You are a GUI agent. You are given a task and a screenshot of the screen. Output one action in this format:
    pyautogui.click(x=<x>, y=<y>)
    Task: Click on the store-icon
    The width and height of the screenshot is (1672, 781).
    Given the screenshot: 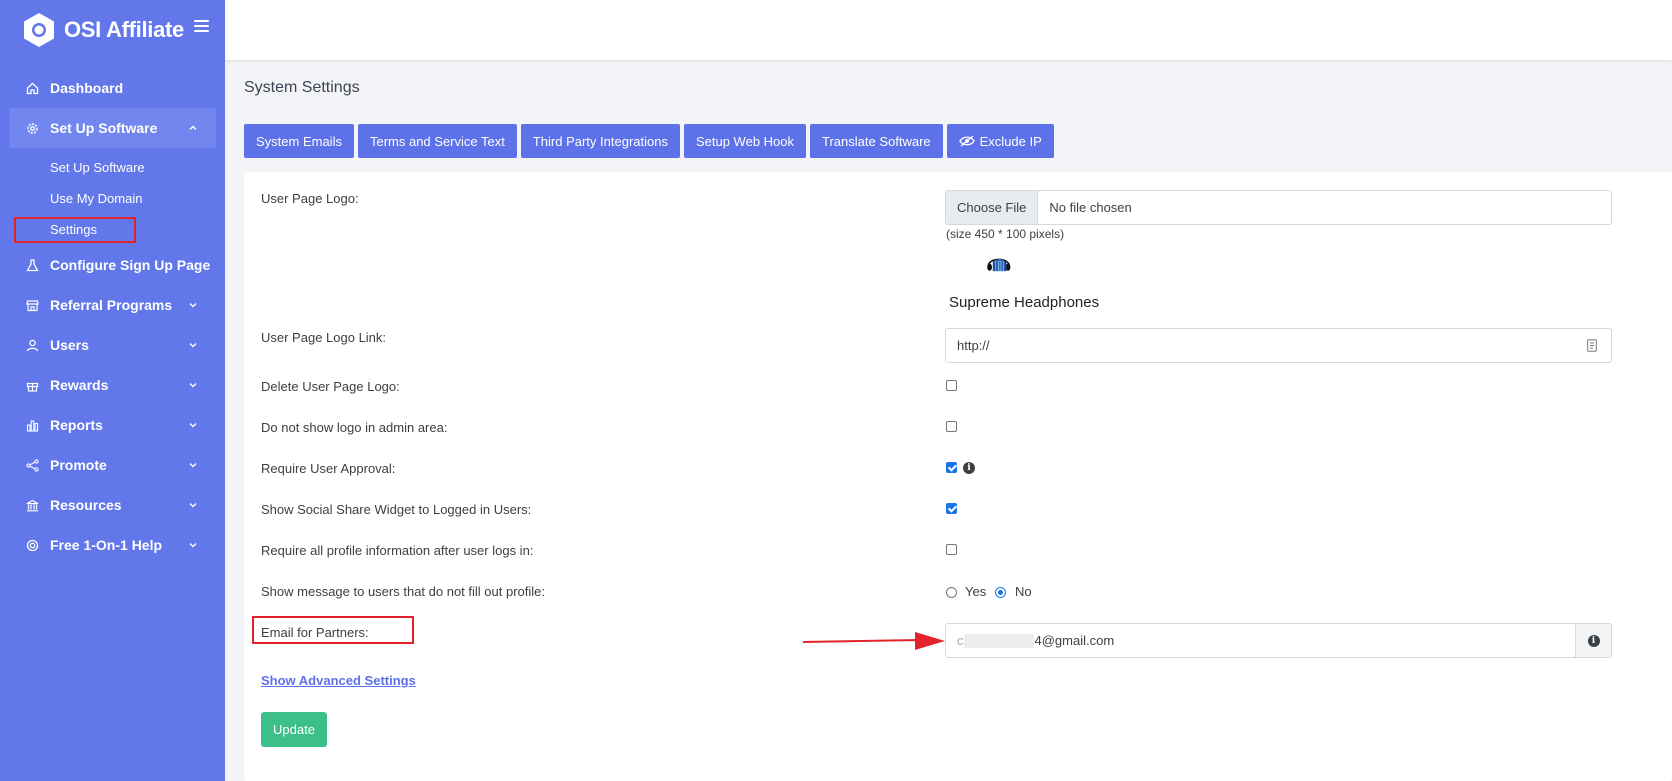 What is the action you would take?
    pyautogui.click(x=32, y=305)
    